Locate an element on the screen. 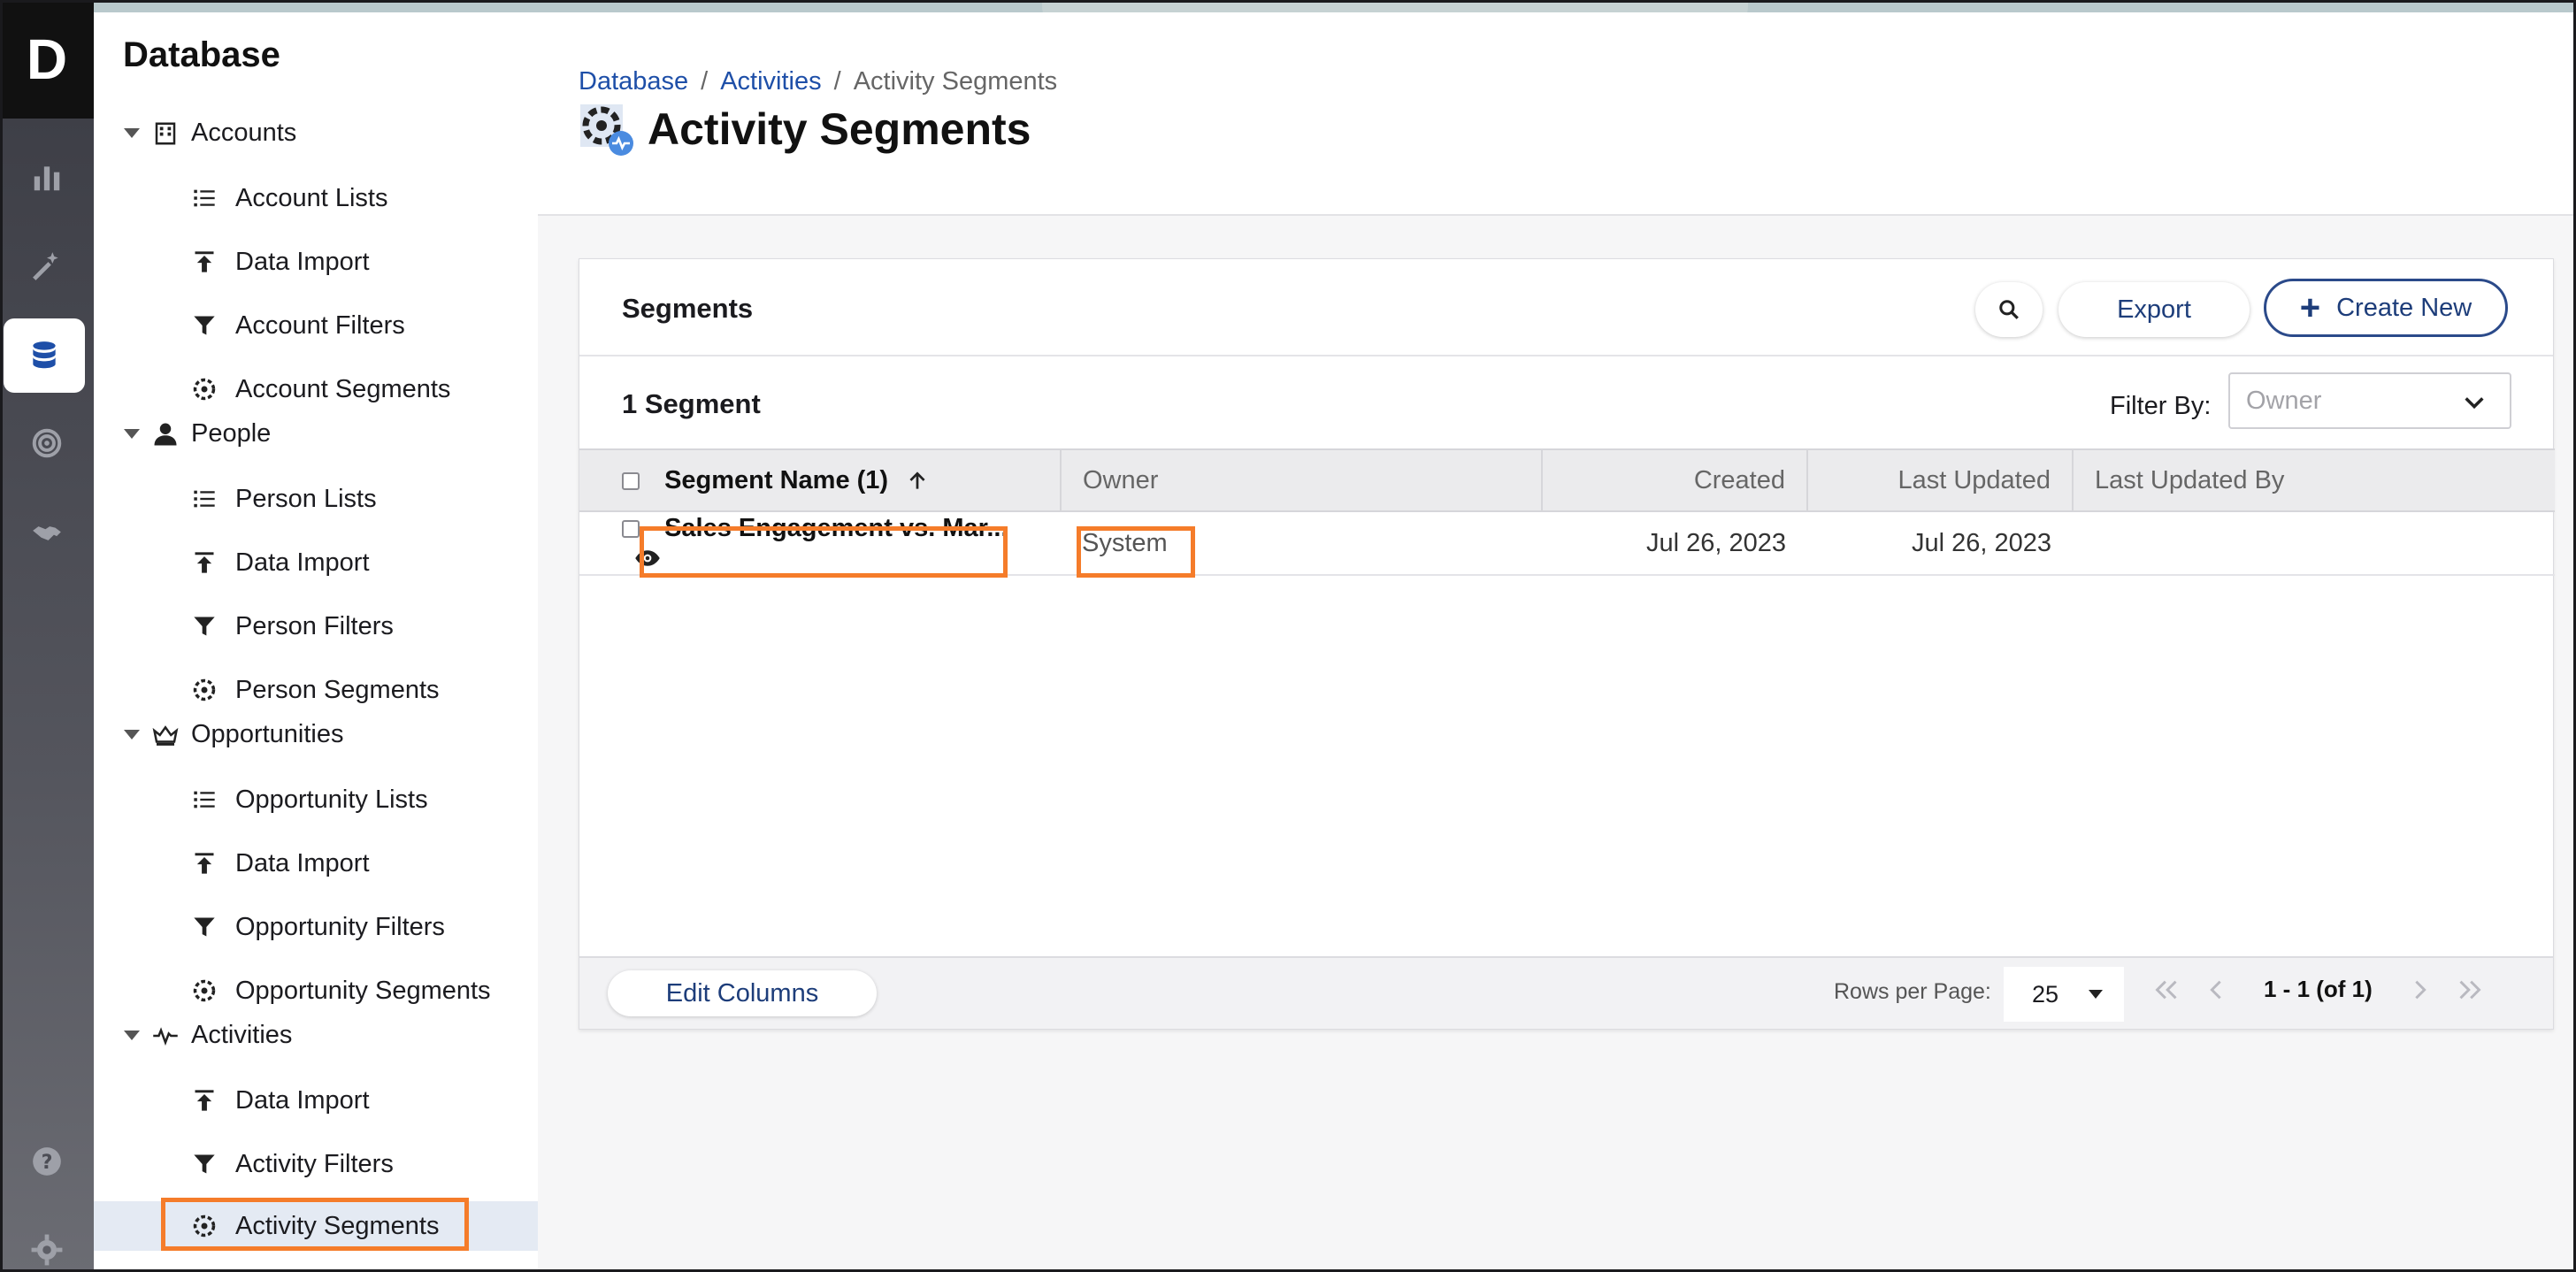 This screenshot has width=2576, height=1272. column-created: Created is located at coordinates (1675, 480).